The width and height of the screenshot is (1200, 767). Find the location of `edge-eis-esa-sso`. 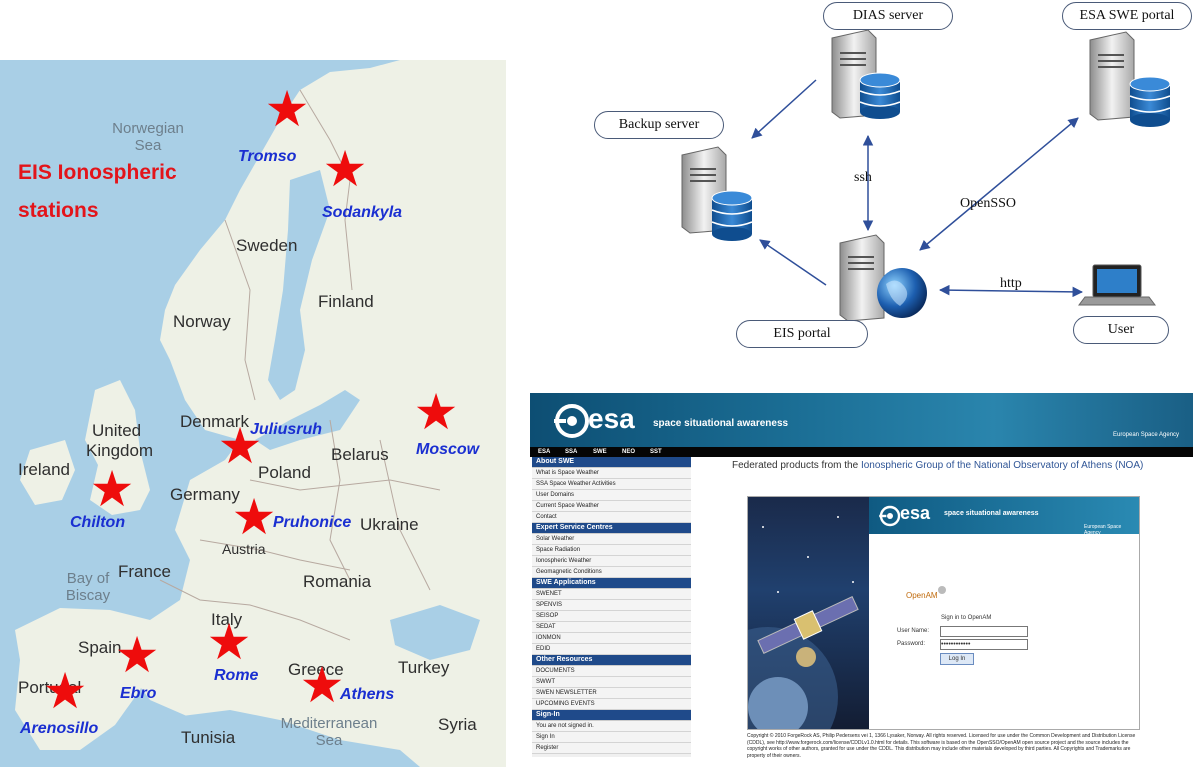

edge-eis-esa-sso is located at coordinates (999, 184).